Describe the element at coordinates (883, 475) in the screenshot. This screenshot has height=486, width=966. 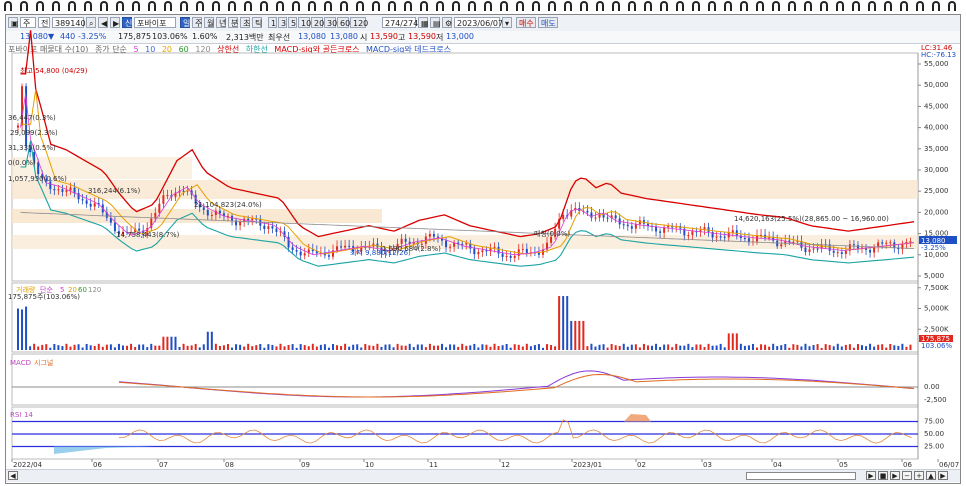
I see `stop-icon: ■` at that location.